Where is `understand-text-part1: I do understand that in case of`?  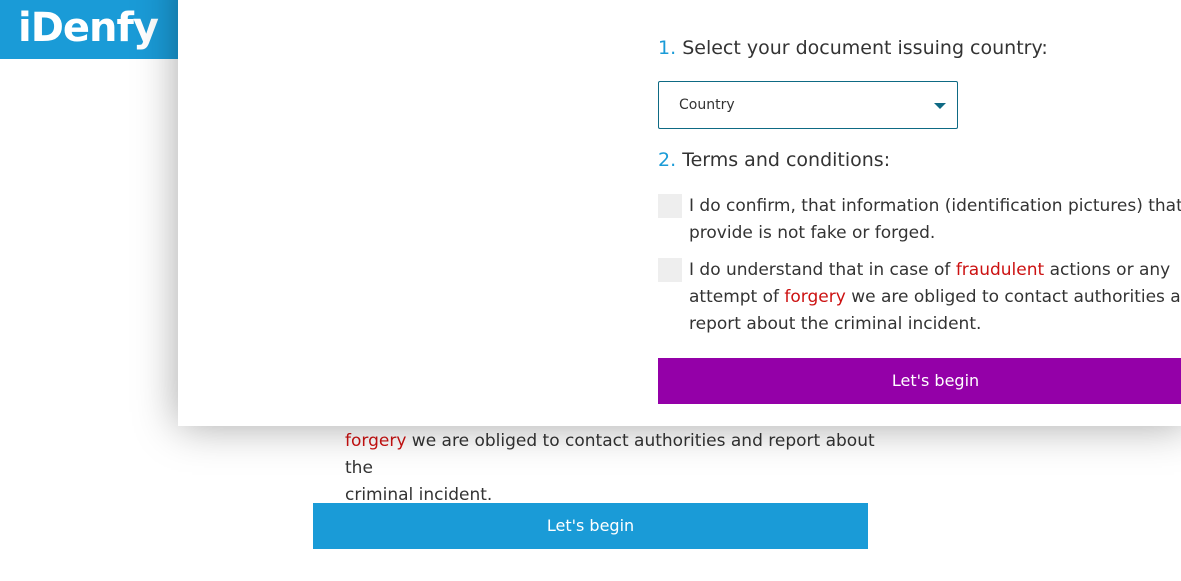 understand-text-part1: I do understand that in case of is located at coordinates (822, 270).